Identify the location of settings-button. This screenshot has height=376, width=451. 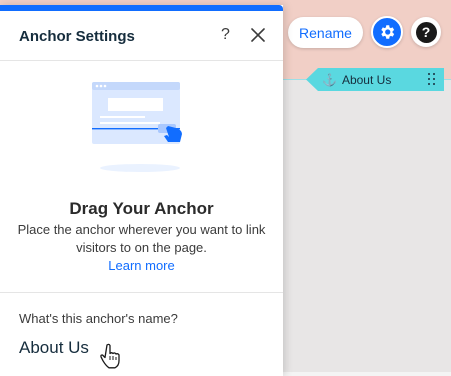
(387, 32).